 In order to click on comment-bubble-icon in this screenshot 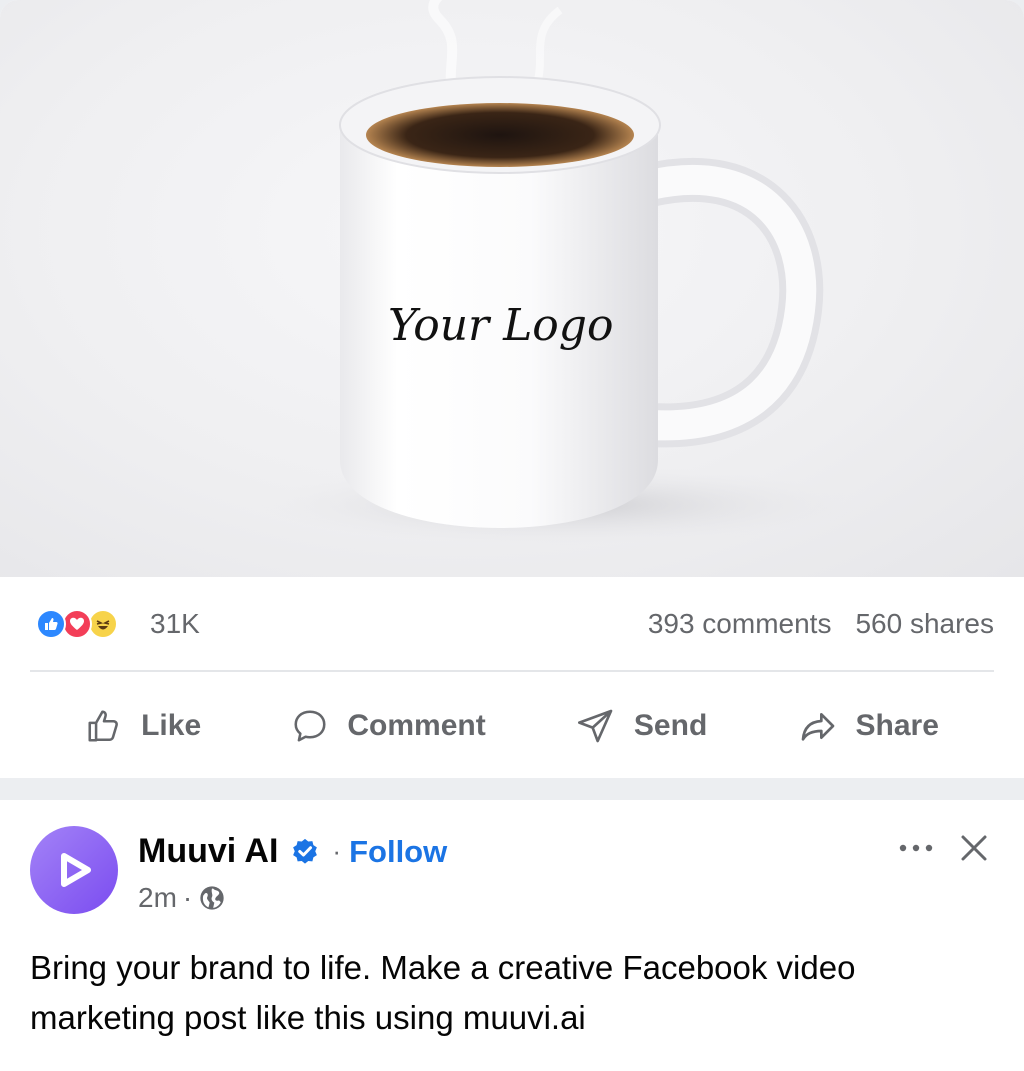, I will do `click(310, 726)`.